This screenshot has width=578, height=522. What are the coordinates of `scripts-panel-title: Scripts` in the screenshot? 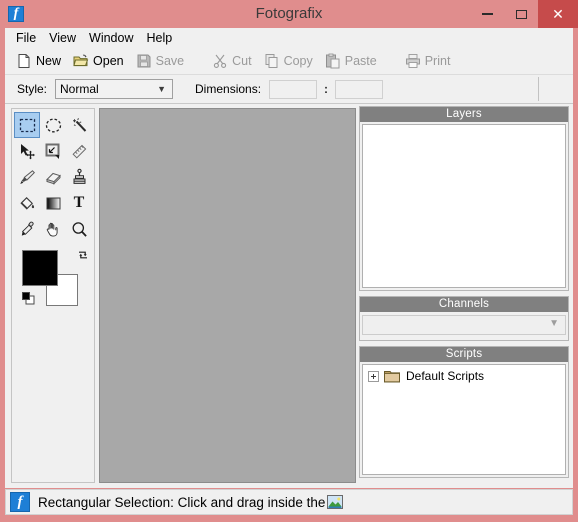 It's located at (464, 354).